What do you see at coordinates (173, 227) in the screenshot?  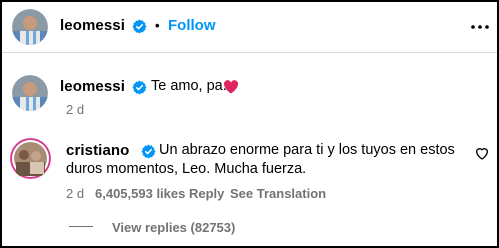 I see `view-replies-button: View replies (82753)` at bounding box center [173, 227].